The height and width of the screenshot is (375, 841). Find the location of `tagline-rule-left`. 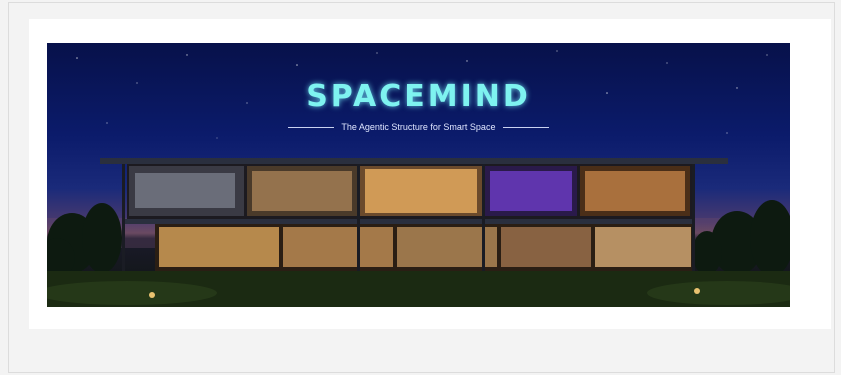

tagline-rule-left is located at coordinates (311, 128).